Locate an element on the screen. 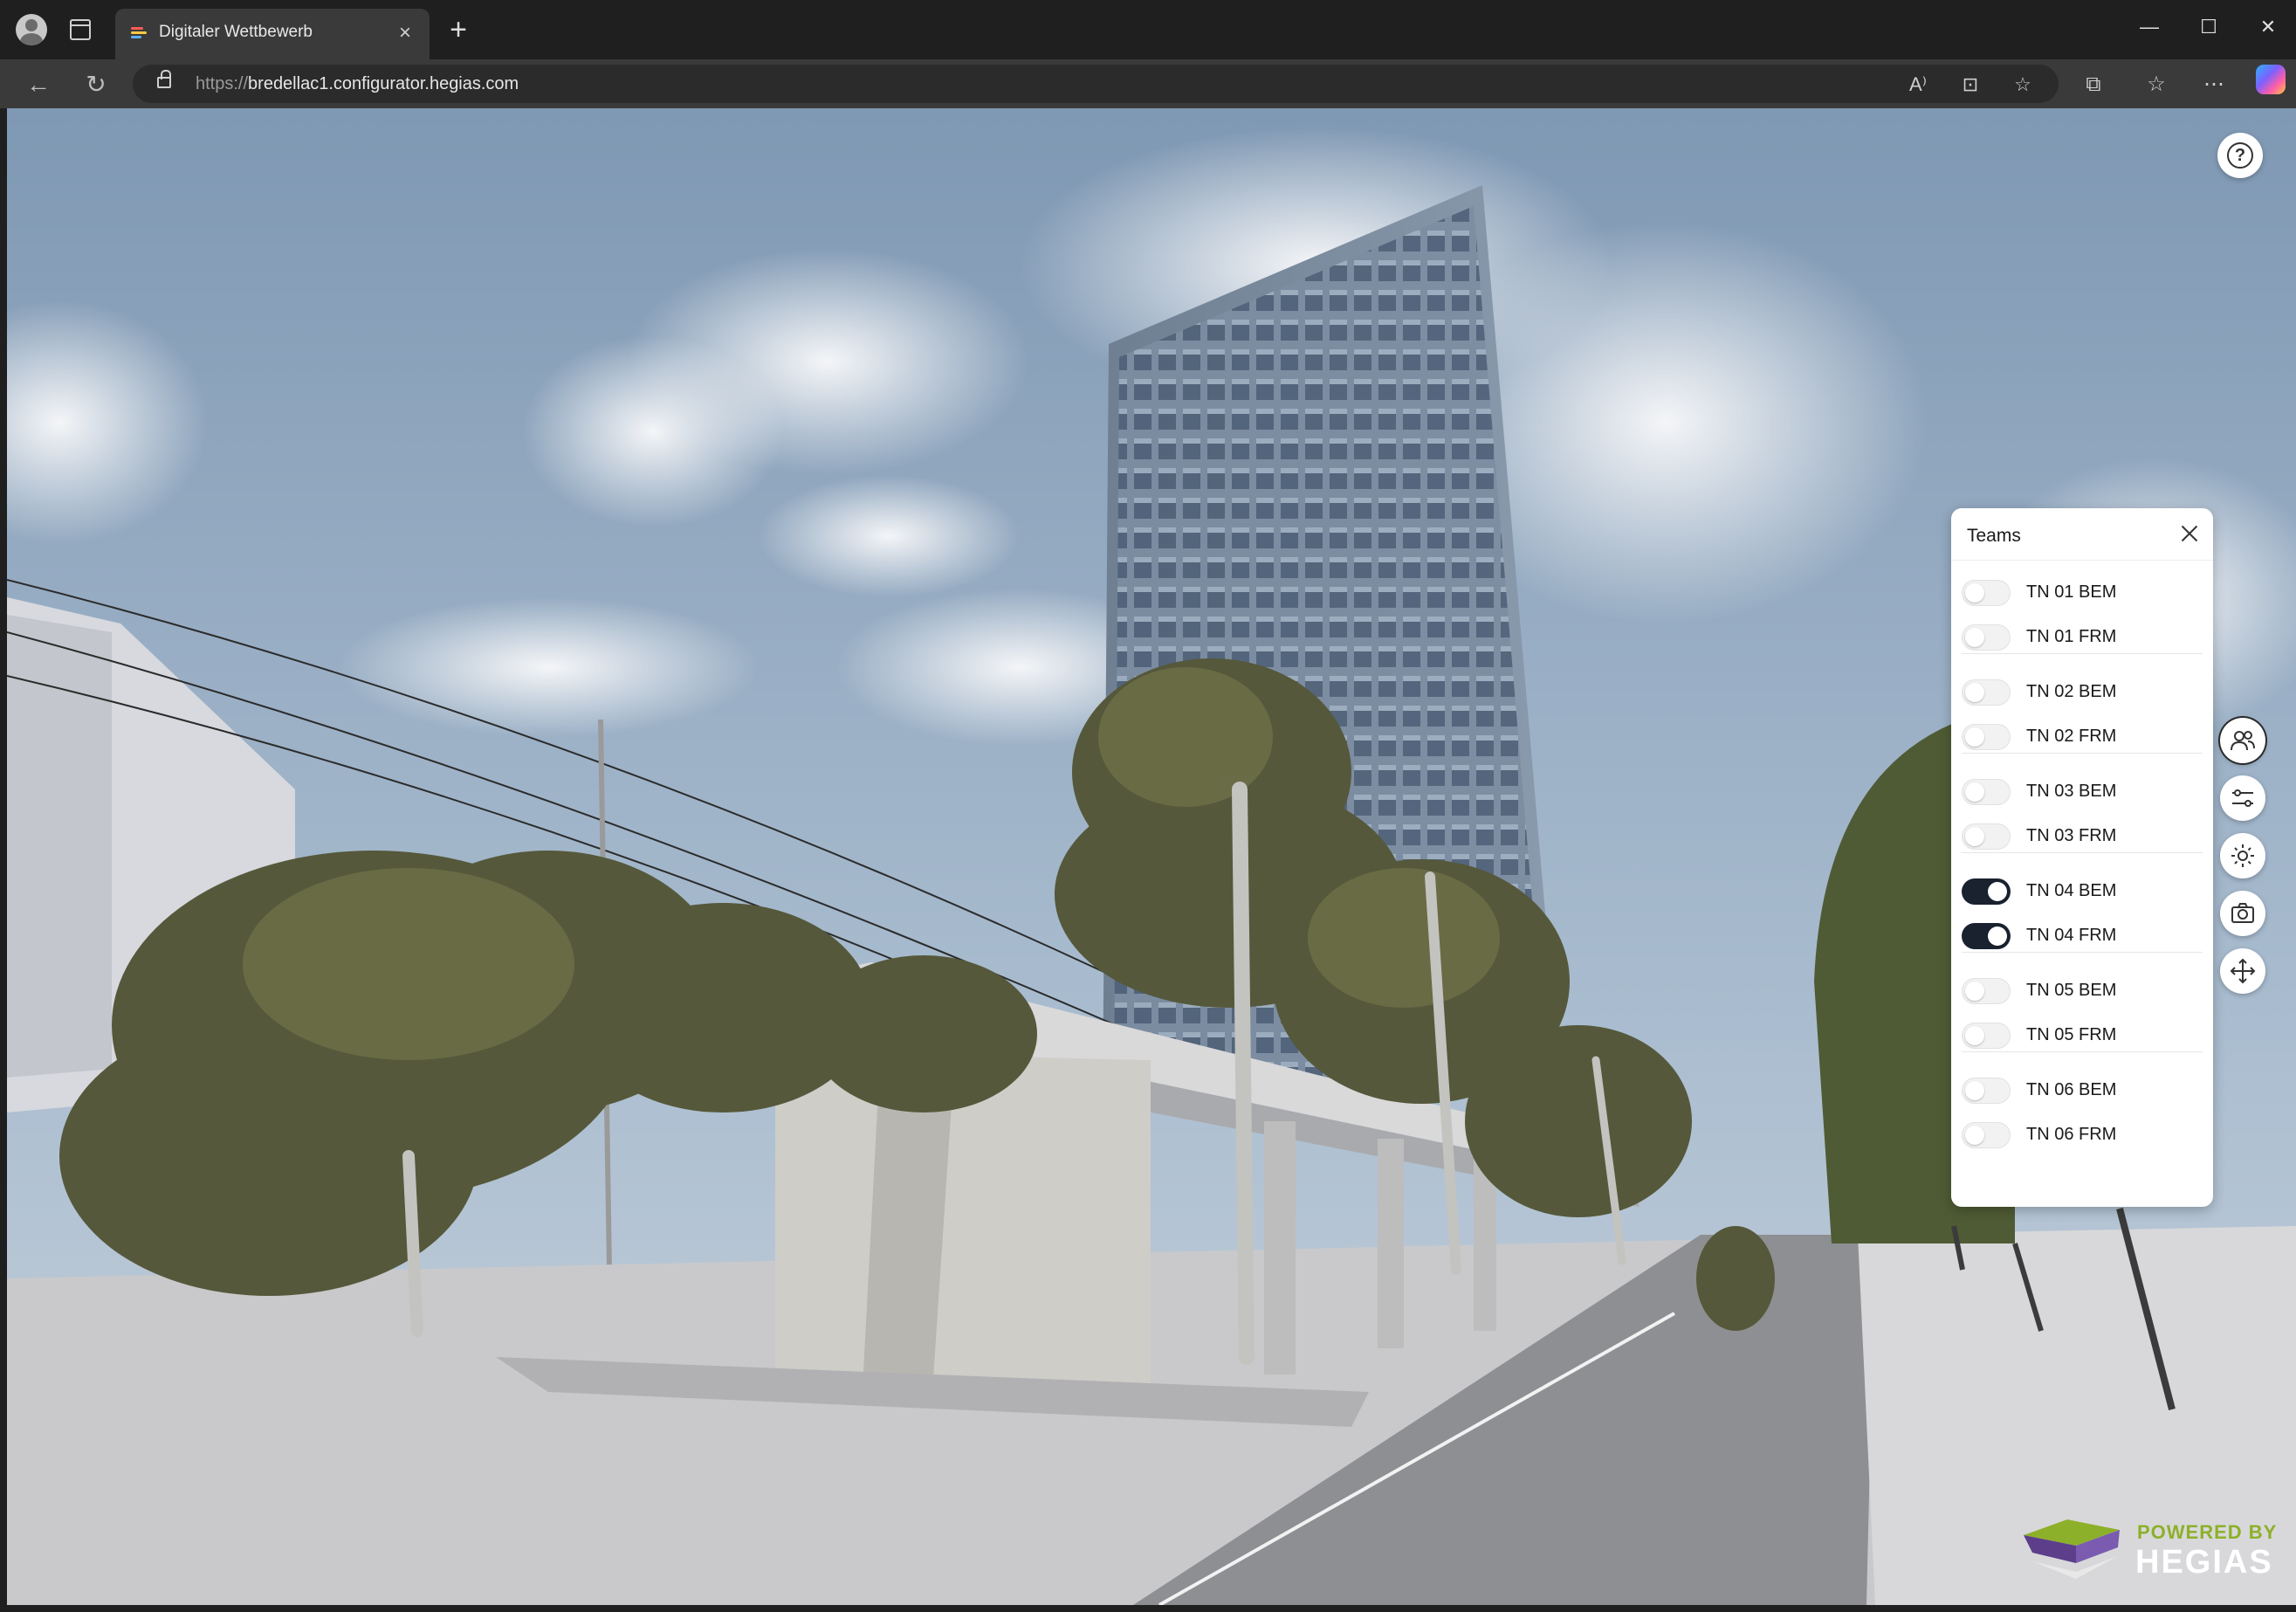  tab-favicon-icon is located at coordinates (139, 33).